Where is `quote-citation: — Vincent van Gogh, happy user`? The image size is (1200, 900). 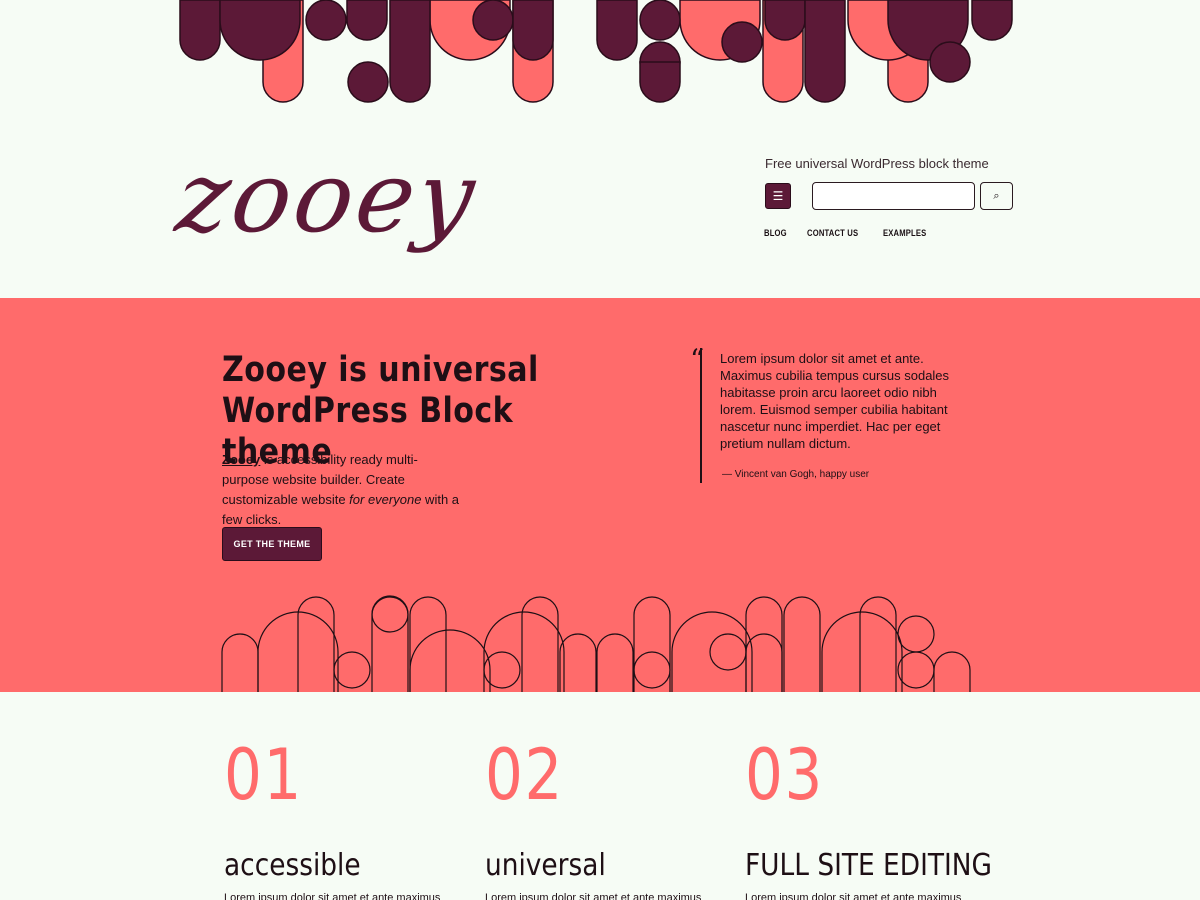
quote-citation: — Vincent van Gogh, happy user is located at coordinates (796, 474).